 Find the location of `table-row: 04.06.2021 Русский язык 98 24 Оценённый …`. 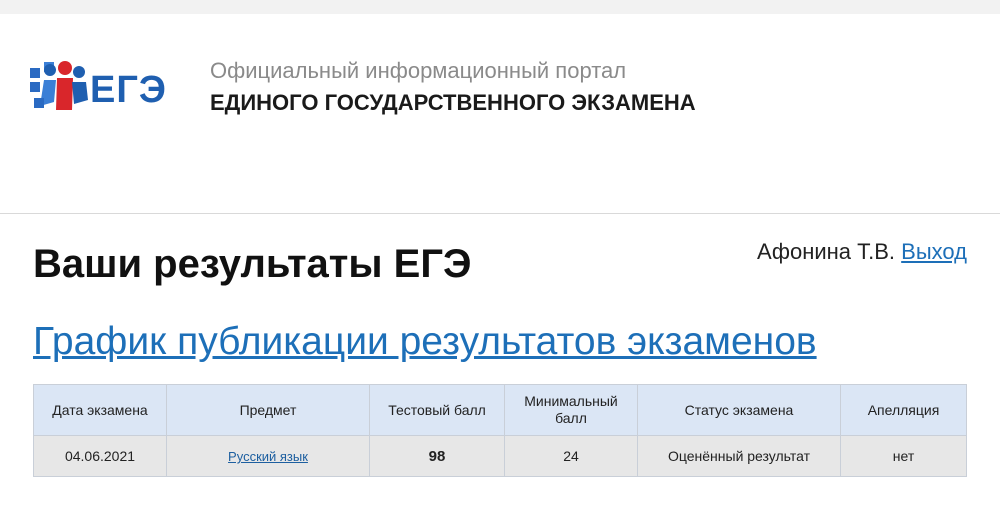

table-row: 04.06.2021 Русский язык 98 24 Оценённый … is located at coordinates (500, 456).